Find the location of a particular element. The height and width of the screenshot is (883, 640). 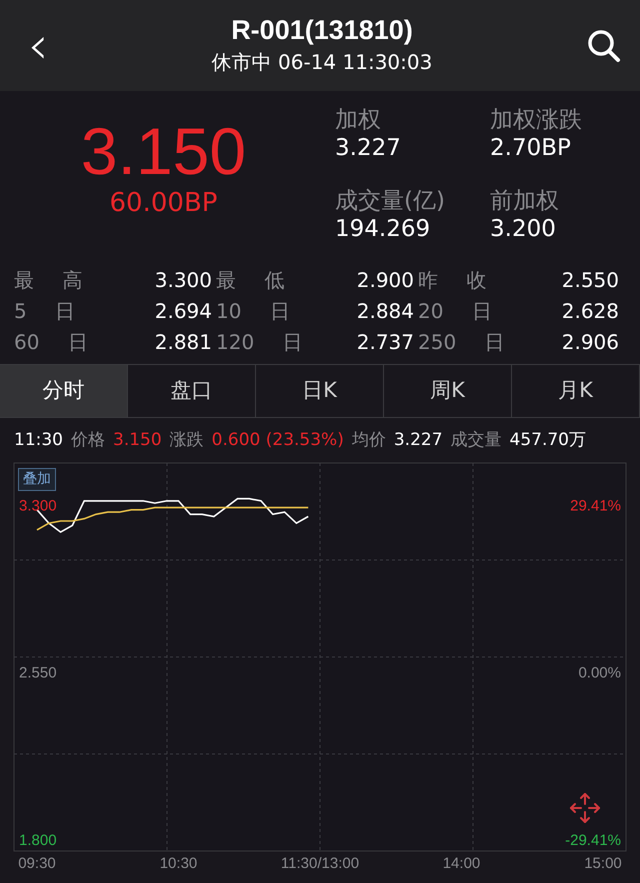

stat-value: 3.300 is located at coordinates (183, 280).